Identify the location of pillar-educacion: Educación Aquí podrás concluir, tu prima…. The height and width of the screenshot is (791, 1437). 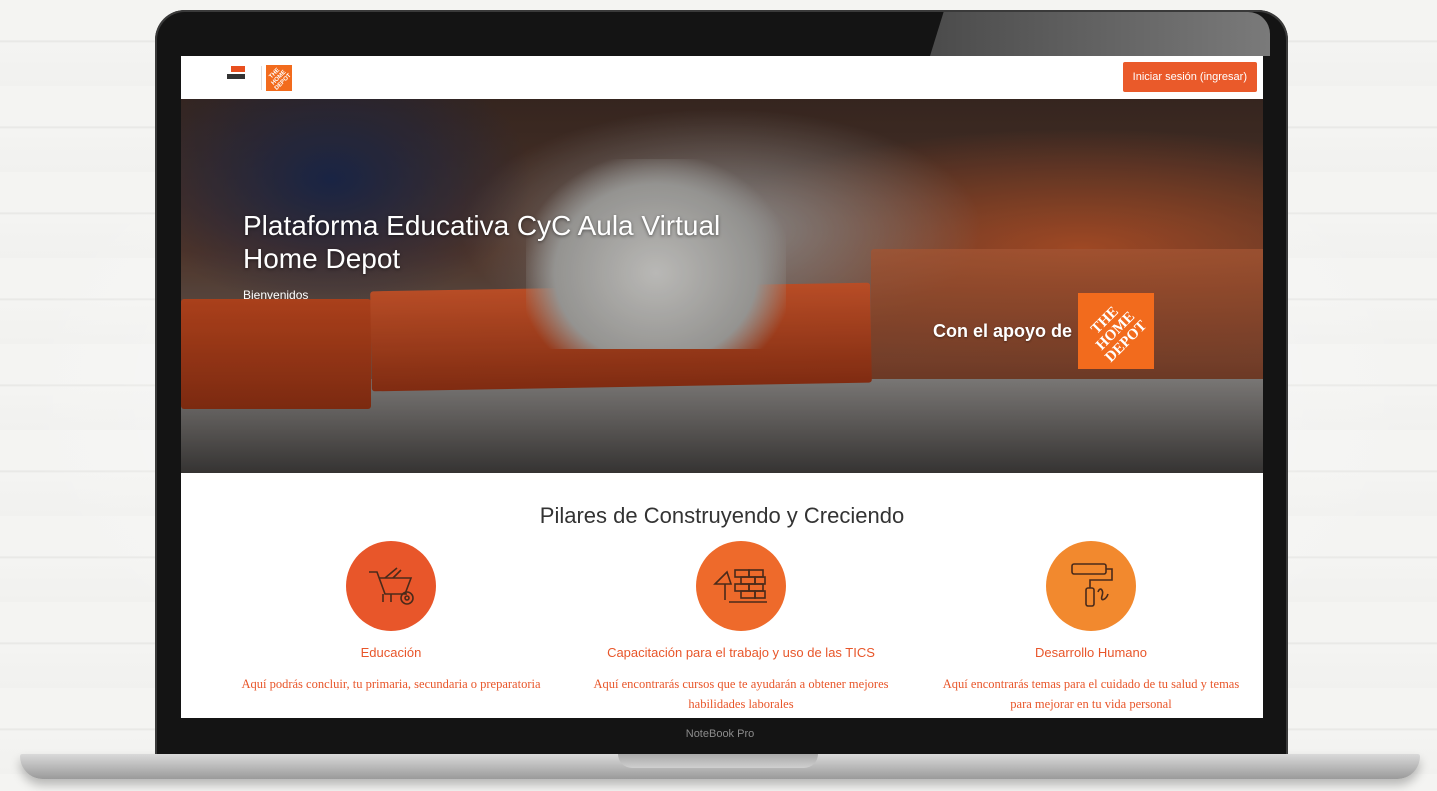
(391, 617).